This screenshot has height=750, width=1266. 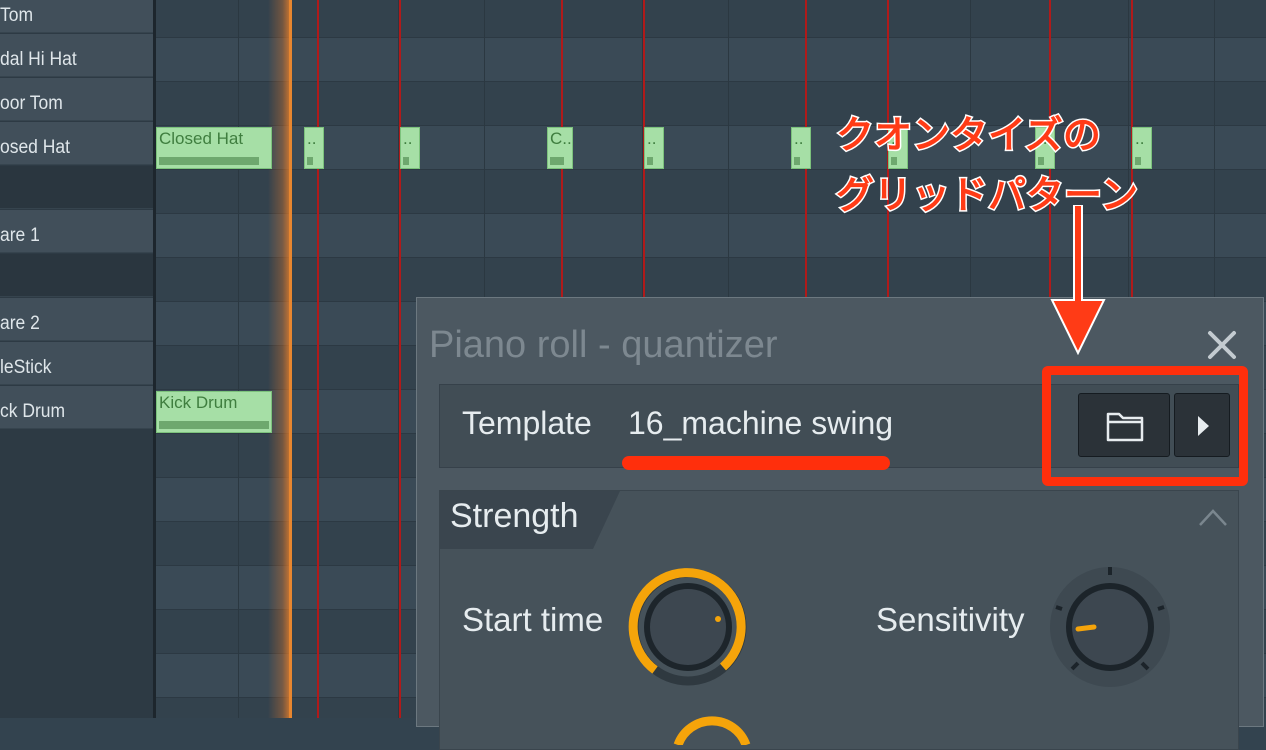 What do you see at coordinates (603, 345) in the screenshot?
I see `dialog-title: Piano roll - quantizer` at bounding box center [603, 345].